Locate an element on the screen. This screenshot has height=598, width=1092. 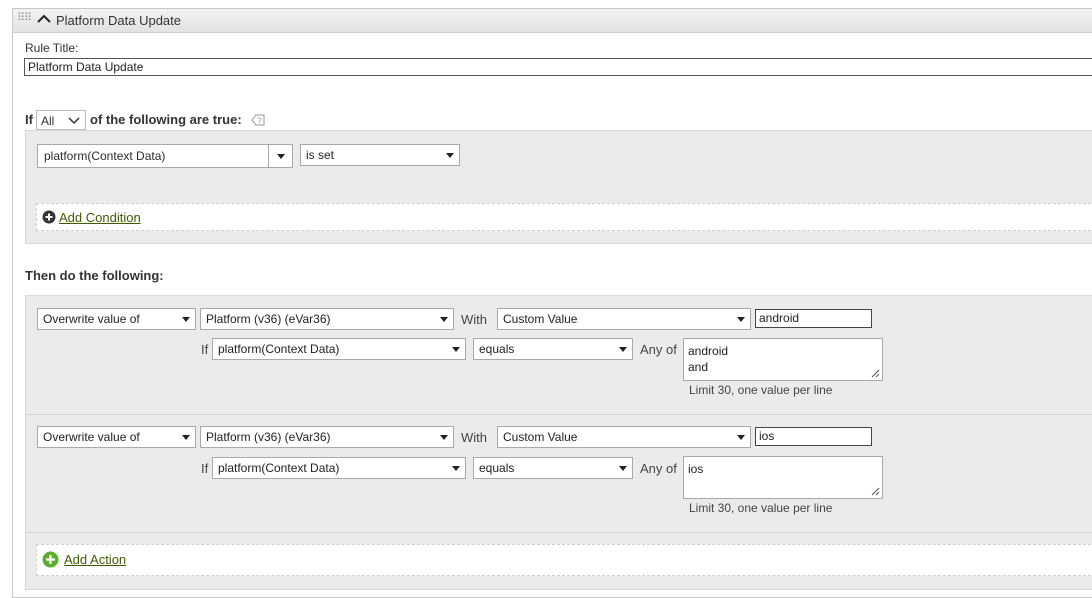
match-select: All is located at coordinates (61, 120).